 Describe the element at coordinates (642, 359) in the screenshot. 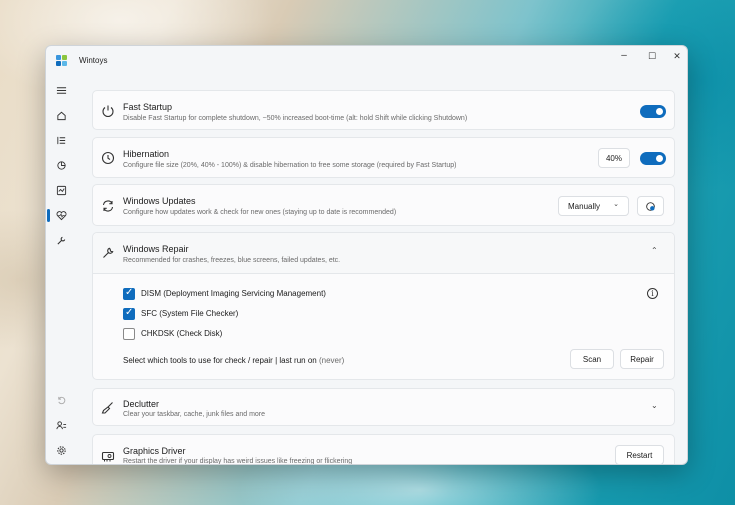

I see `repair-button: Repair` at that location.